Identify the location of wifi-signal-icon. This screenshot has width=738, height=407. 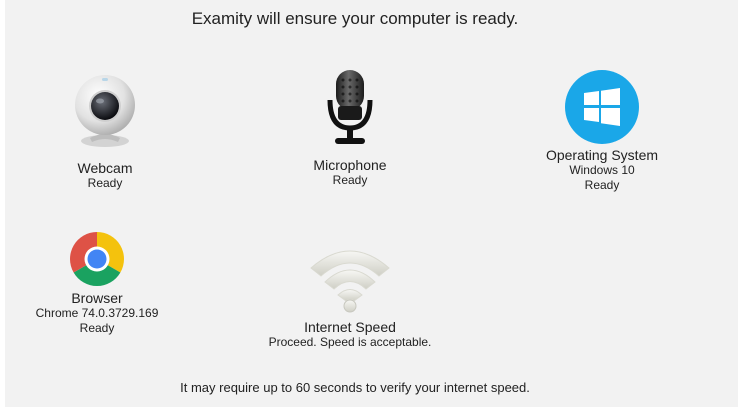
(350, 281).